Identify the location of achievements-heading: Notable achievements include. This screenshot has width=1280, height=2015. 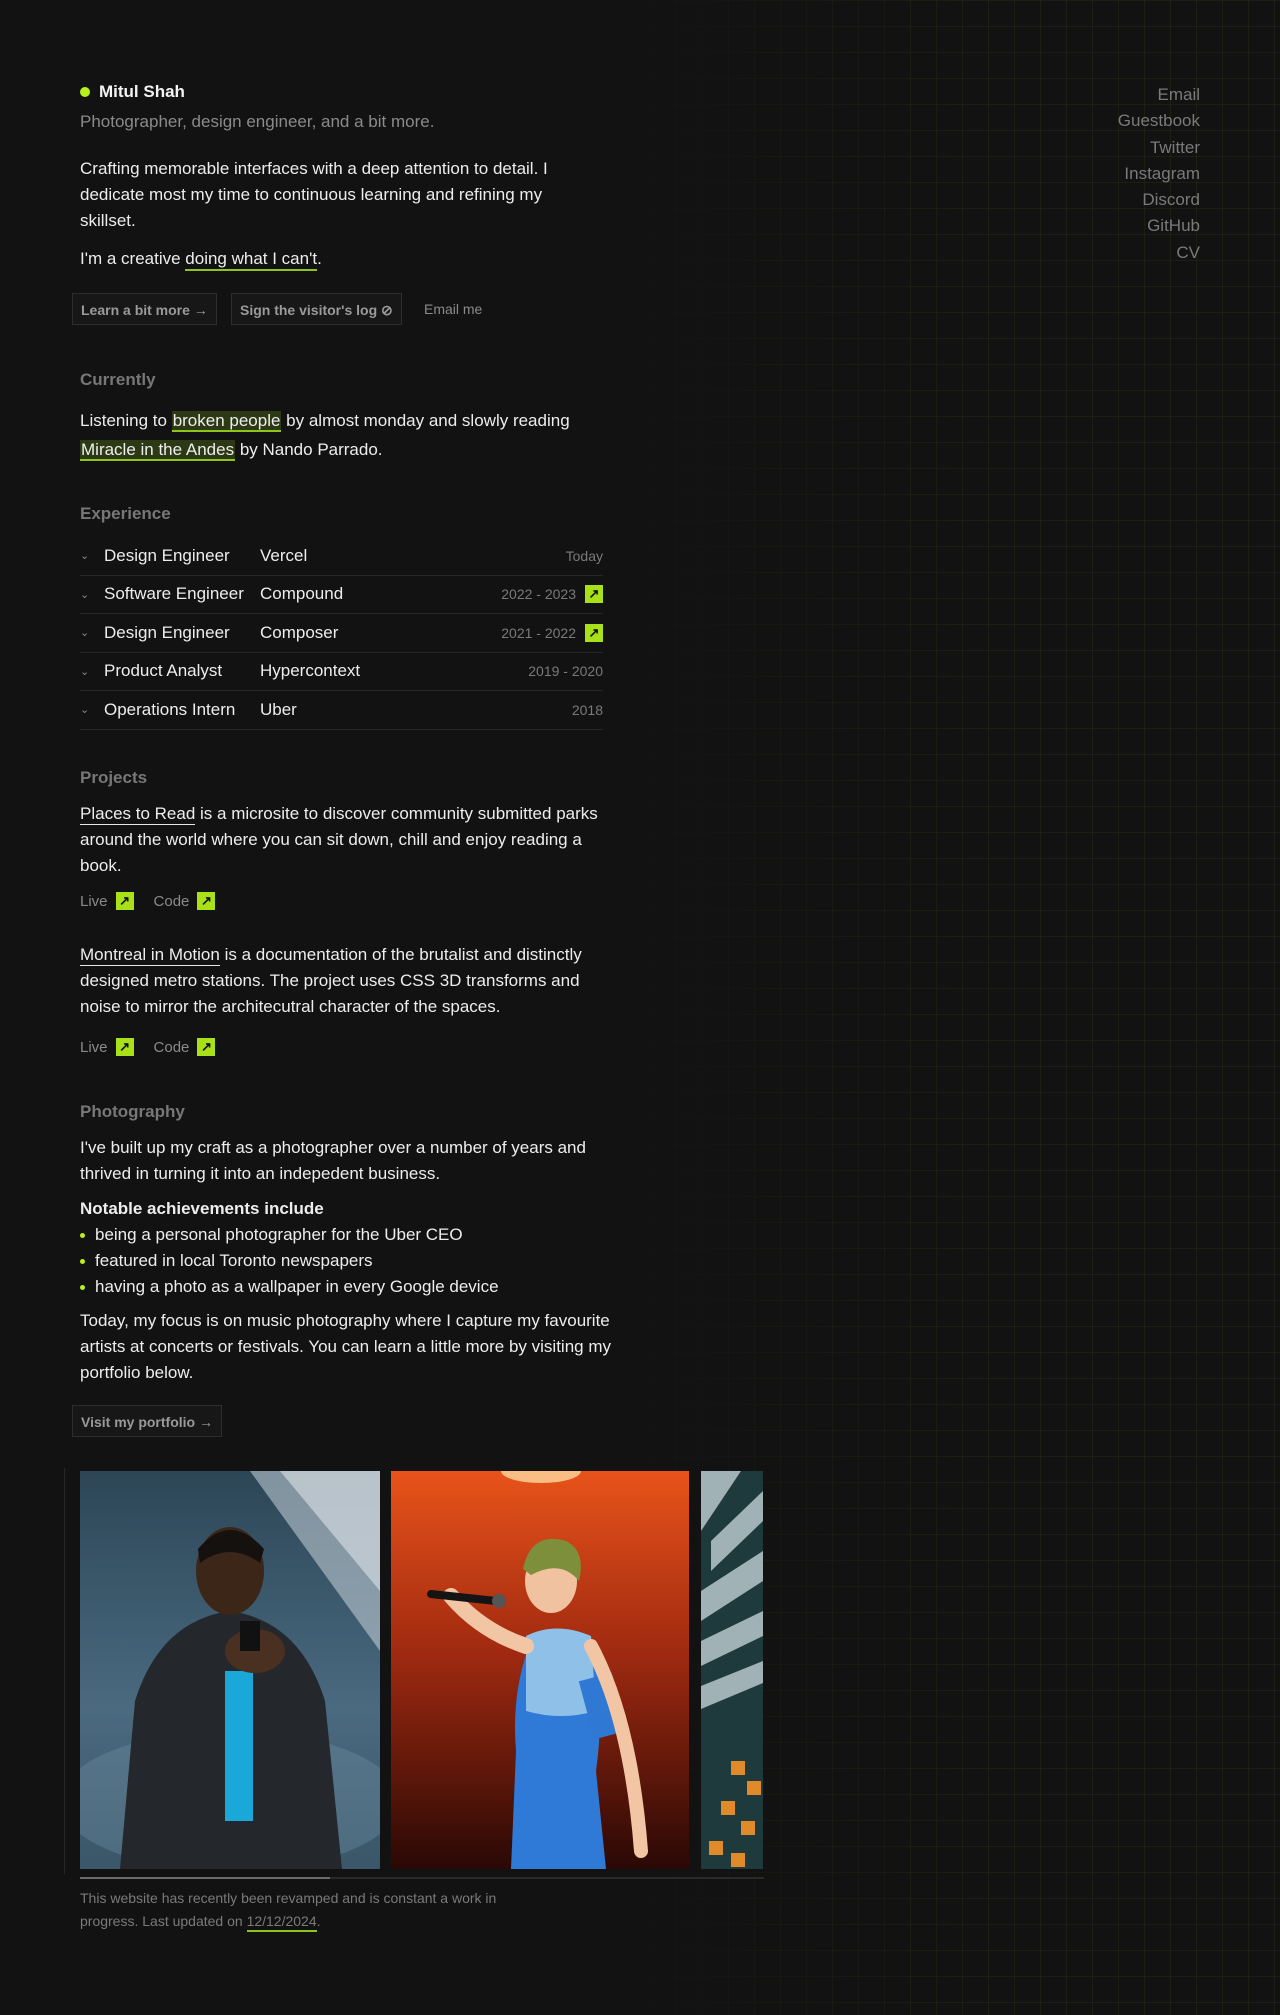
(202, 1208).